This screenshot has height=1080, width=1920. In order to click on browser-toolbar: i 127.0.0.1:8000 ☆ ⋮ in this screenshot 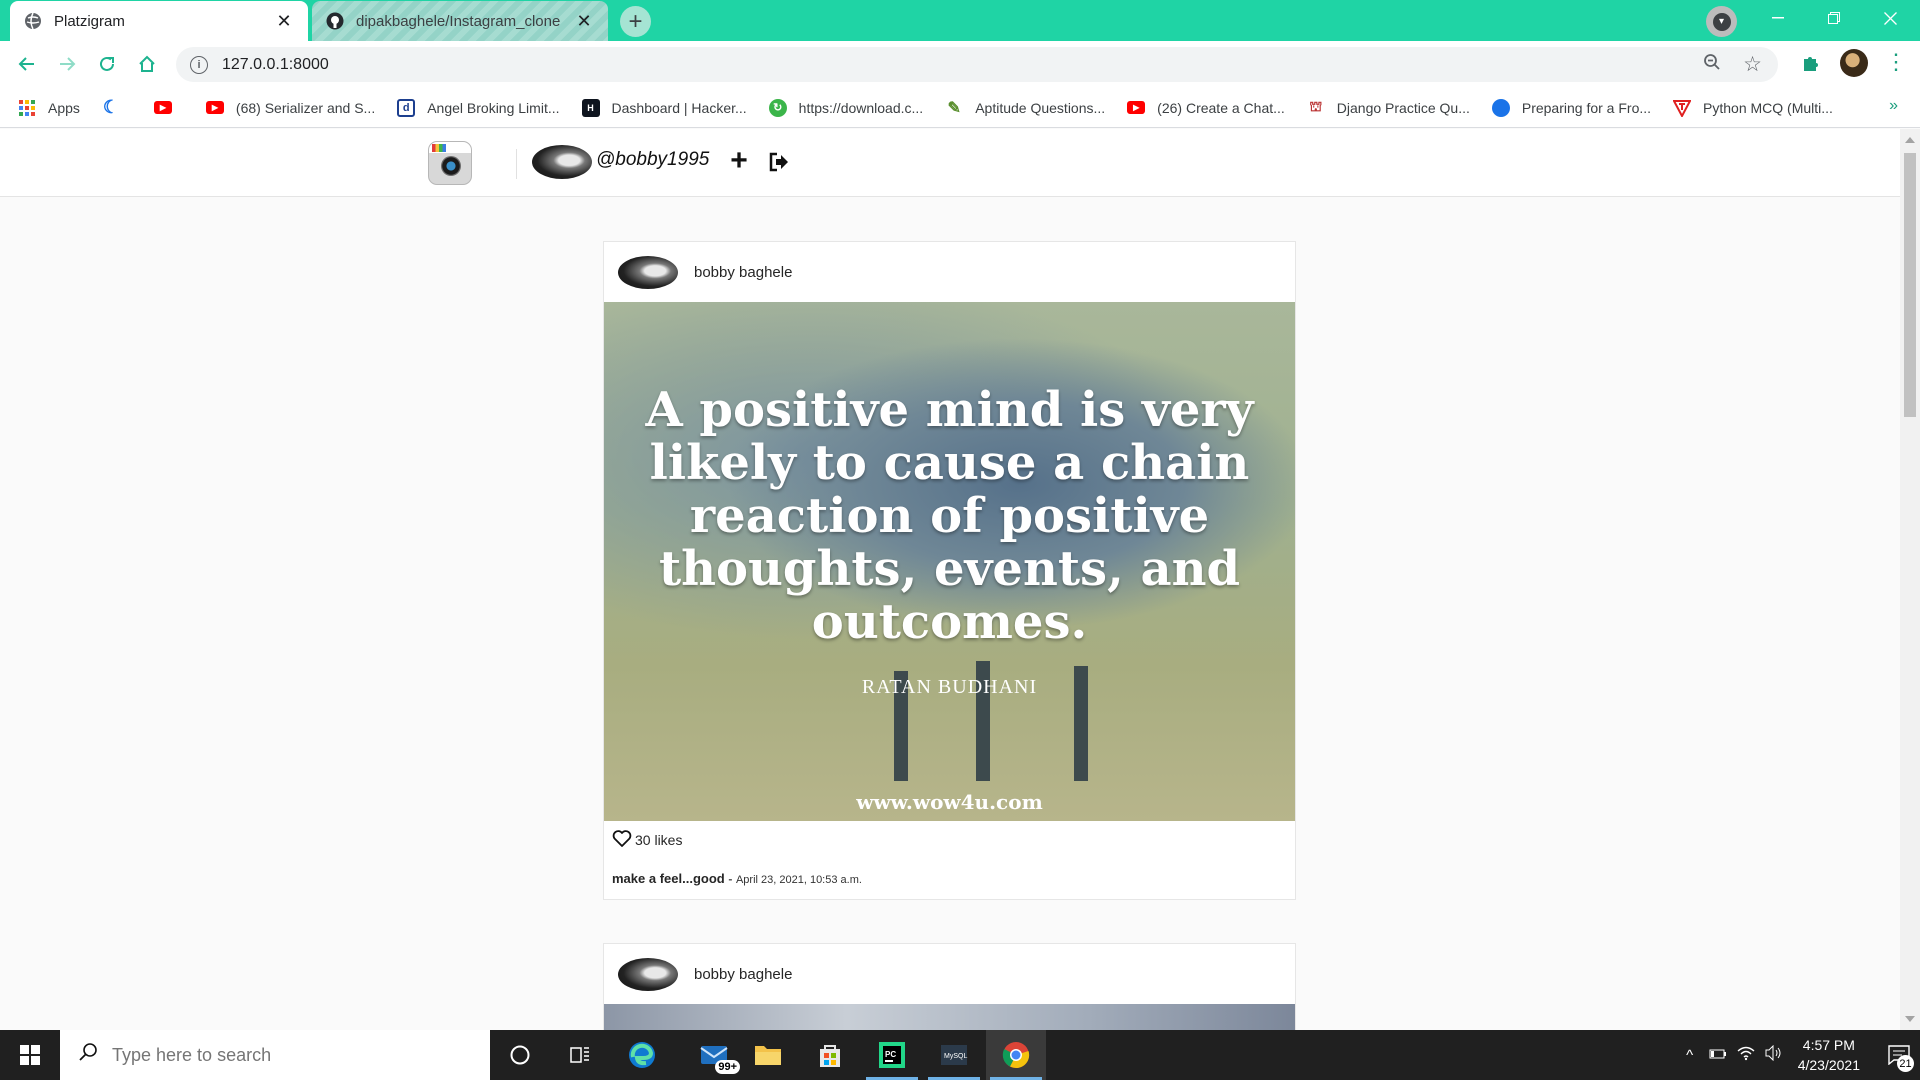, I will do `click(960, 64)`.